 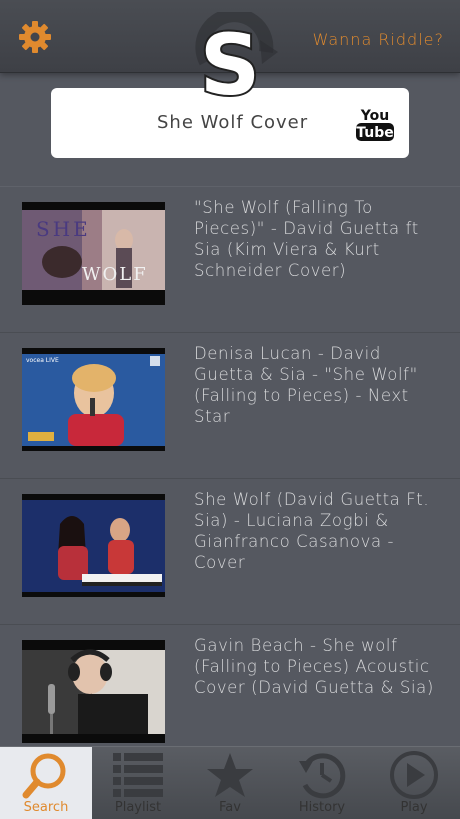 What do you see at coordinates (138, 807) in the screenshot?
I see `tab-label: Playlist` at bounding box center [138, 807].